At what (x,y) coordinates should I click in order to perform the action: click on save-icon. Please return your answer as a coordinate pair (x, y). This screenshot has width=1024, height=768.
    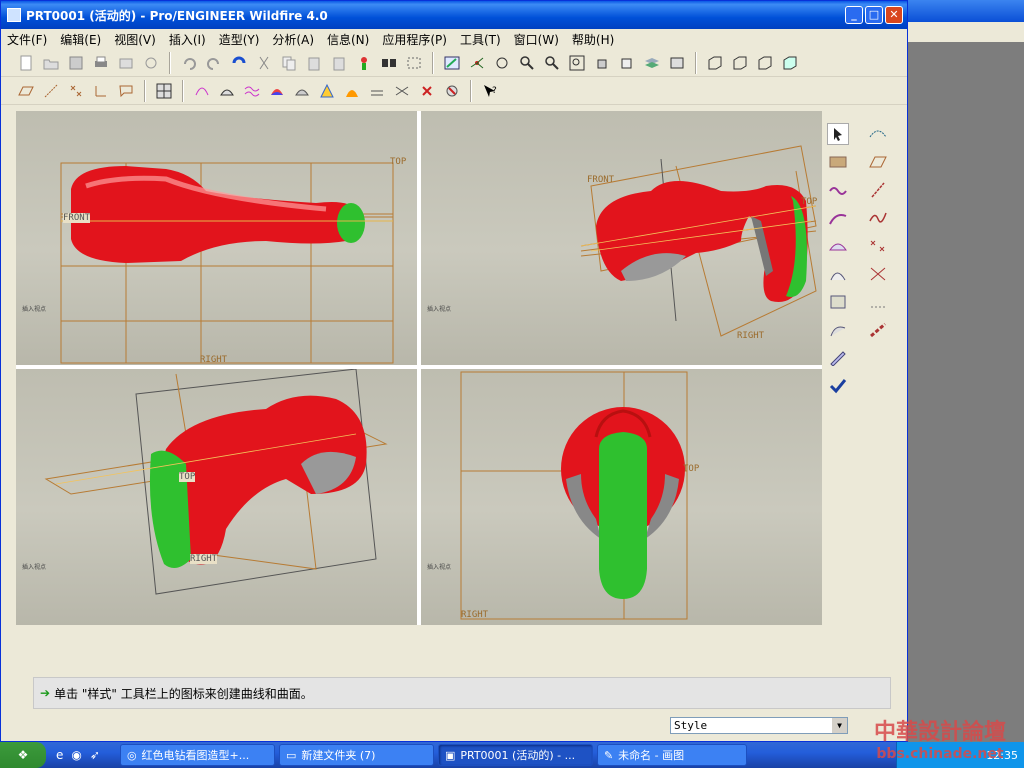
    Looking at the image, I should click on (76, 63).